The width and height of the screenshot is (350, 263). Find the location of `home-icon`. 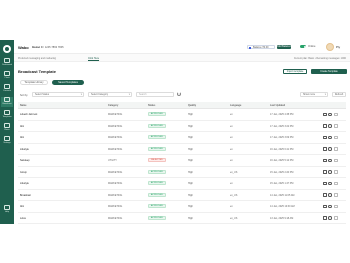

home-icon is located at coordinates (7, 60).